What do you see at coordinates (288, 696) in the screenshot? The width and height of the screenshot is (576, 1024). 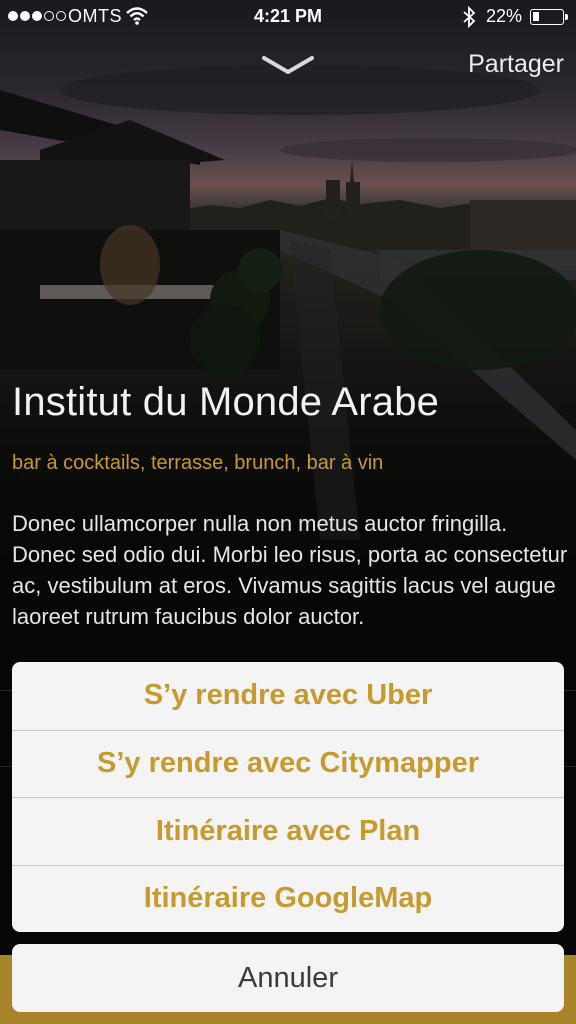 I see `uber-option-button: S’y rendre avec Uber` at bounding box center [288, 696].